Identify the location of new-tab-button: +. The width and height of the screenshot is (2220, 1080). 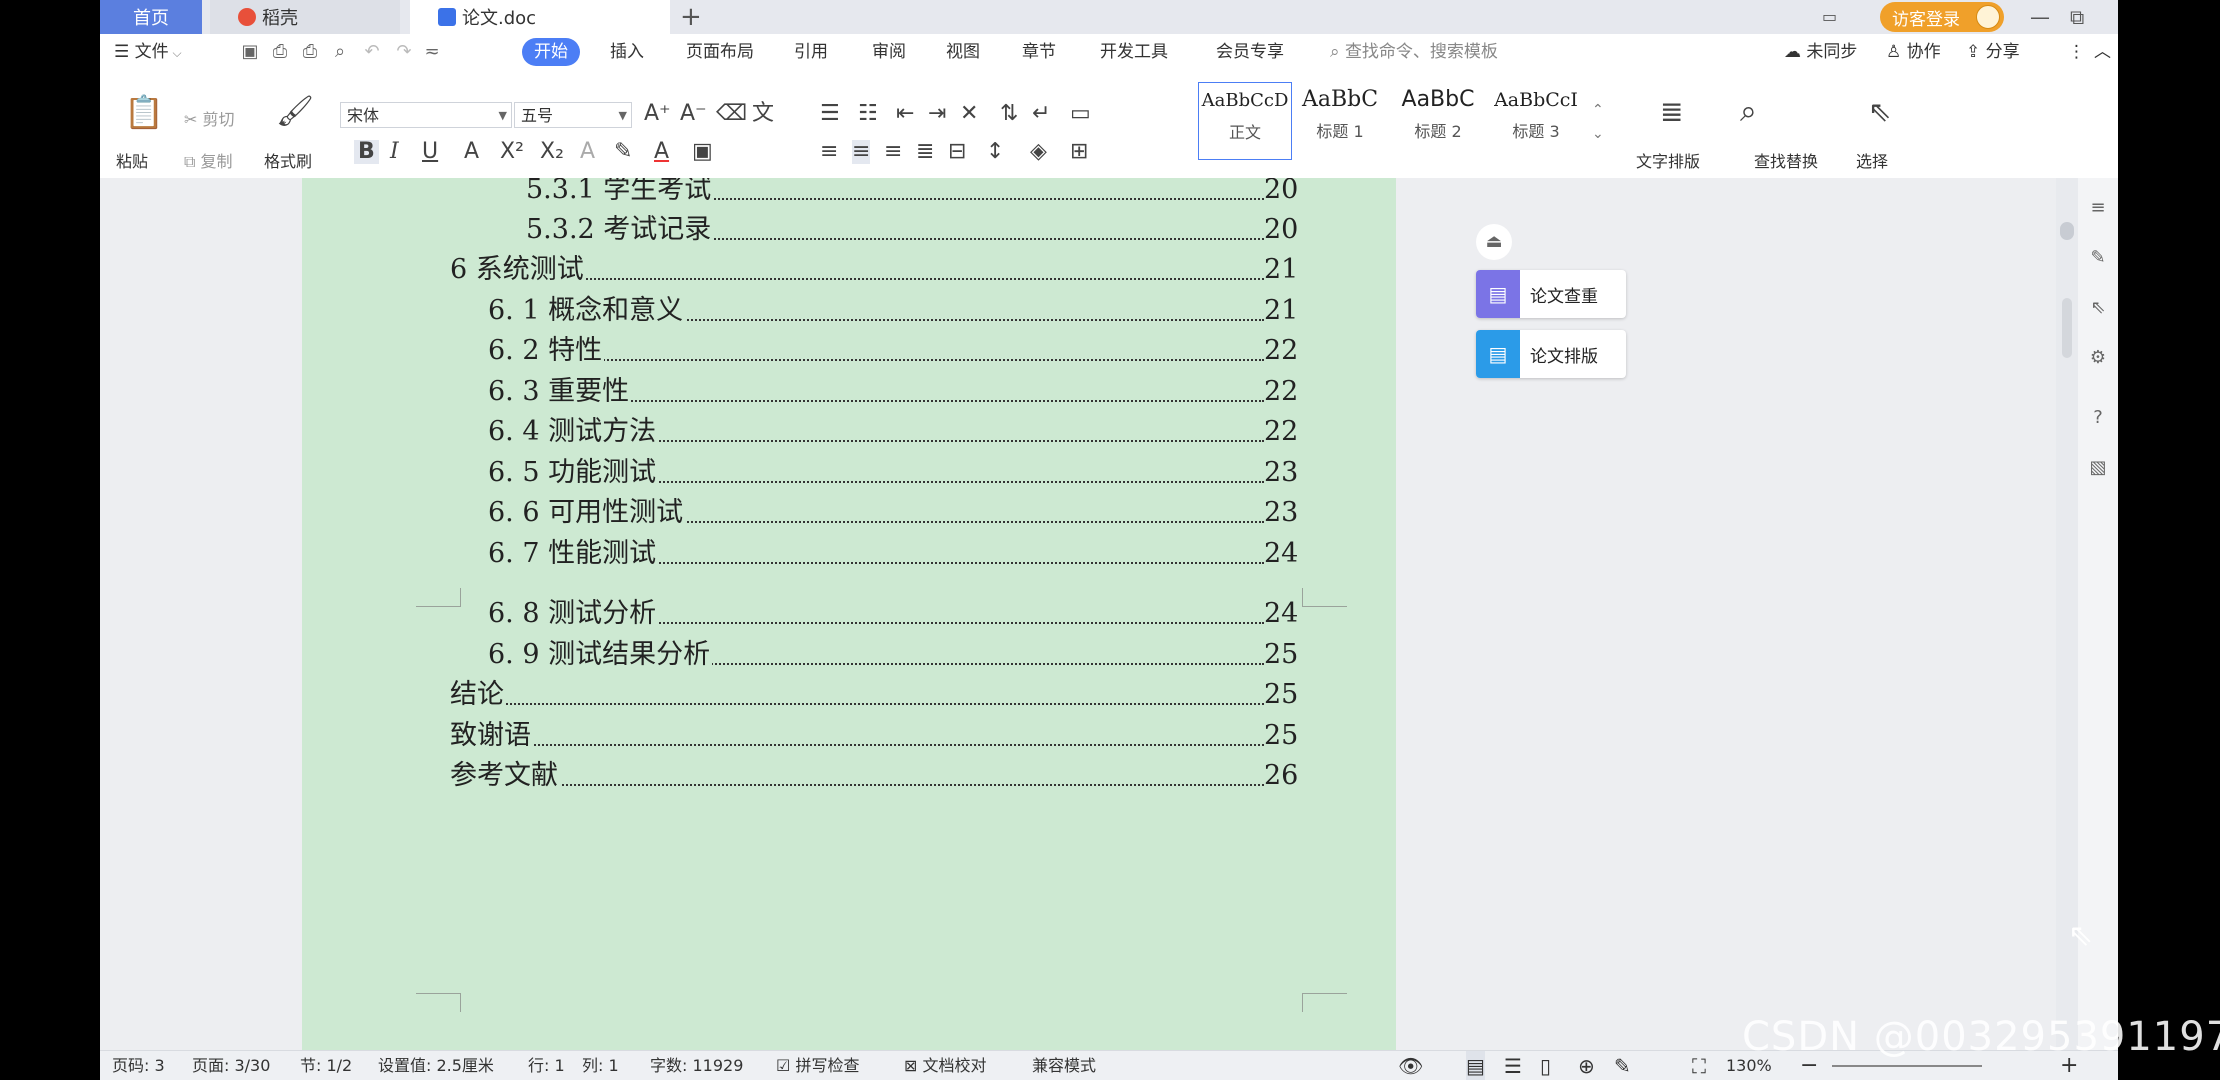
(691, 17).